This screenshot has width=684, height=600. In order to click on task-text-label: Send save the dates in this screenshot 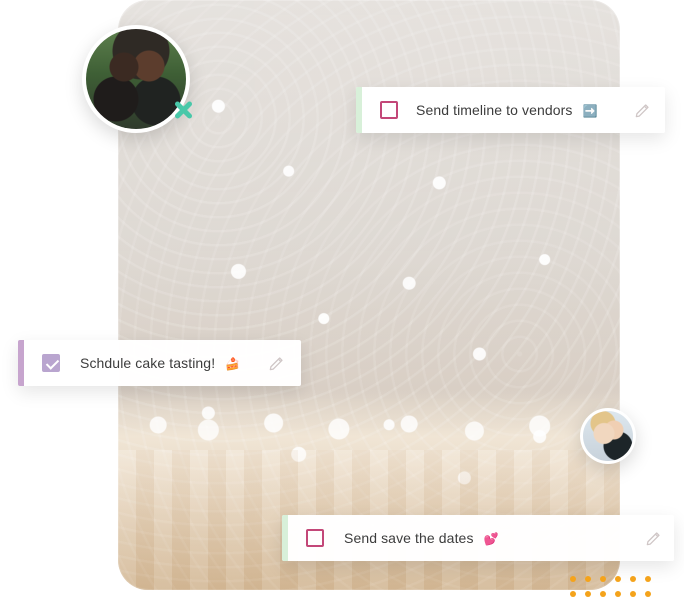, I will do `click(409, 537)`.